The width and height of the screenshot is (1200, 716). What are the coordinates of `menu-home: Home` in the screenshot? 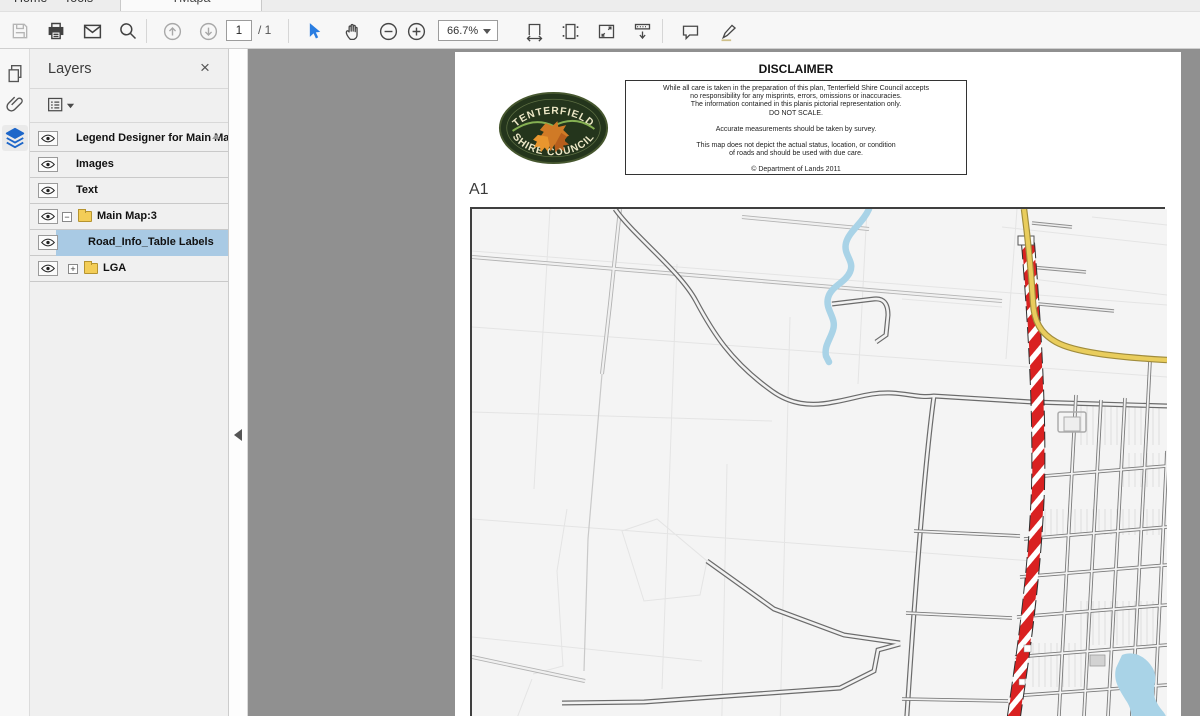 It's located at (34, 5).